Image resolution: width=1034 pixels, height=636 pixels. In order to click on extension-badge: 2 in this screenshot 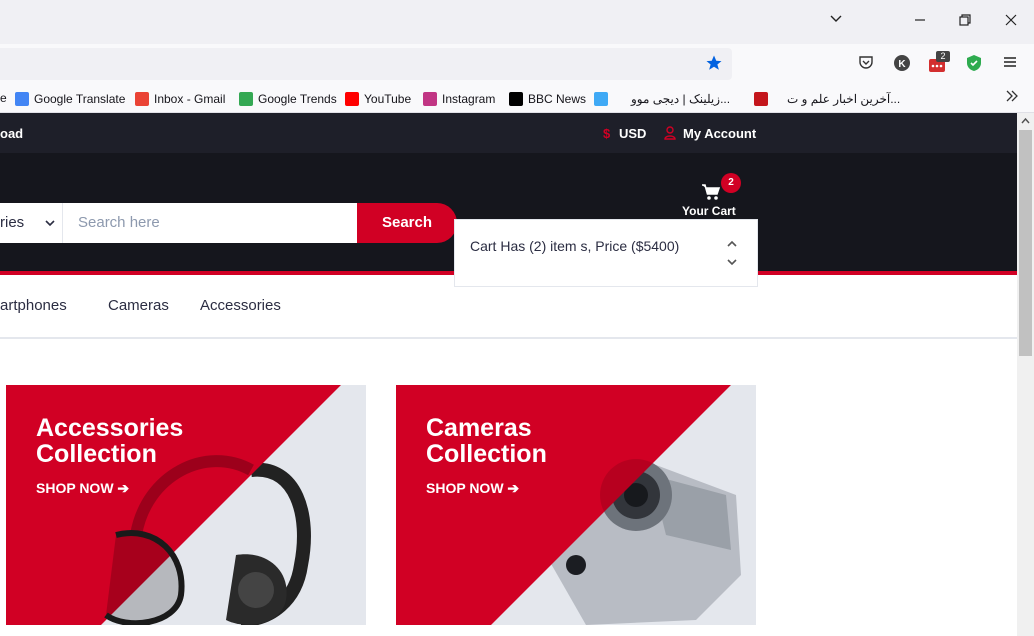, I will do `click(943, 56)`.